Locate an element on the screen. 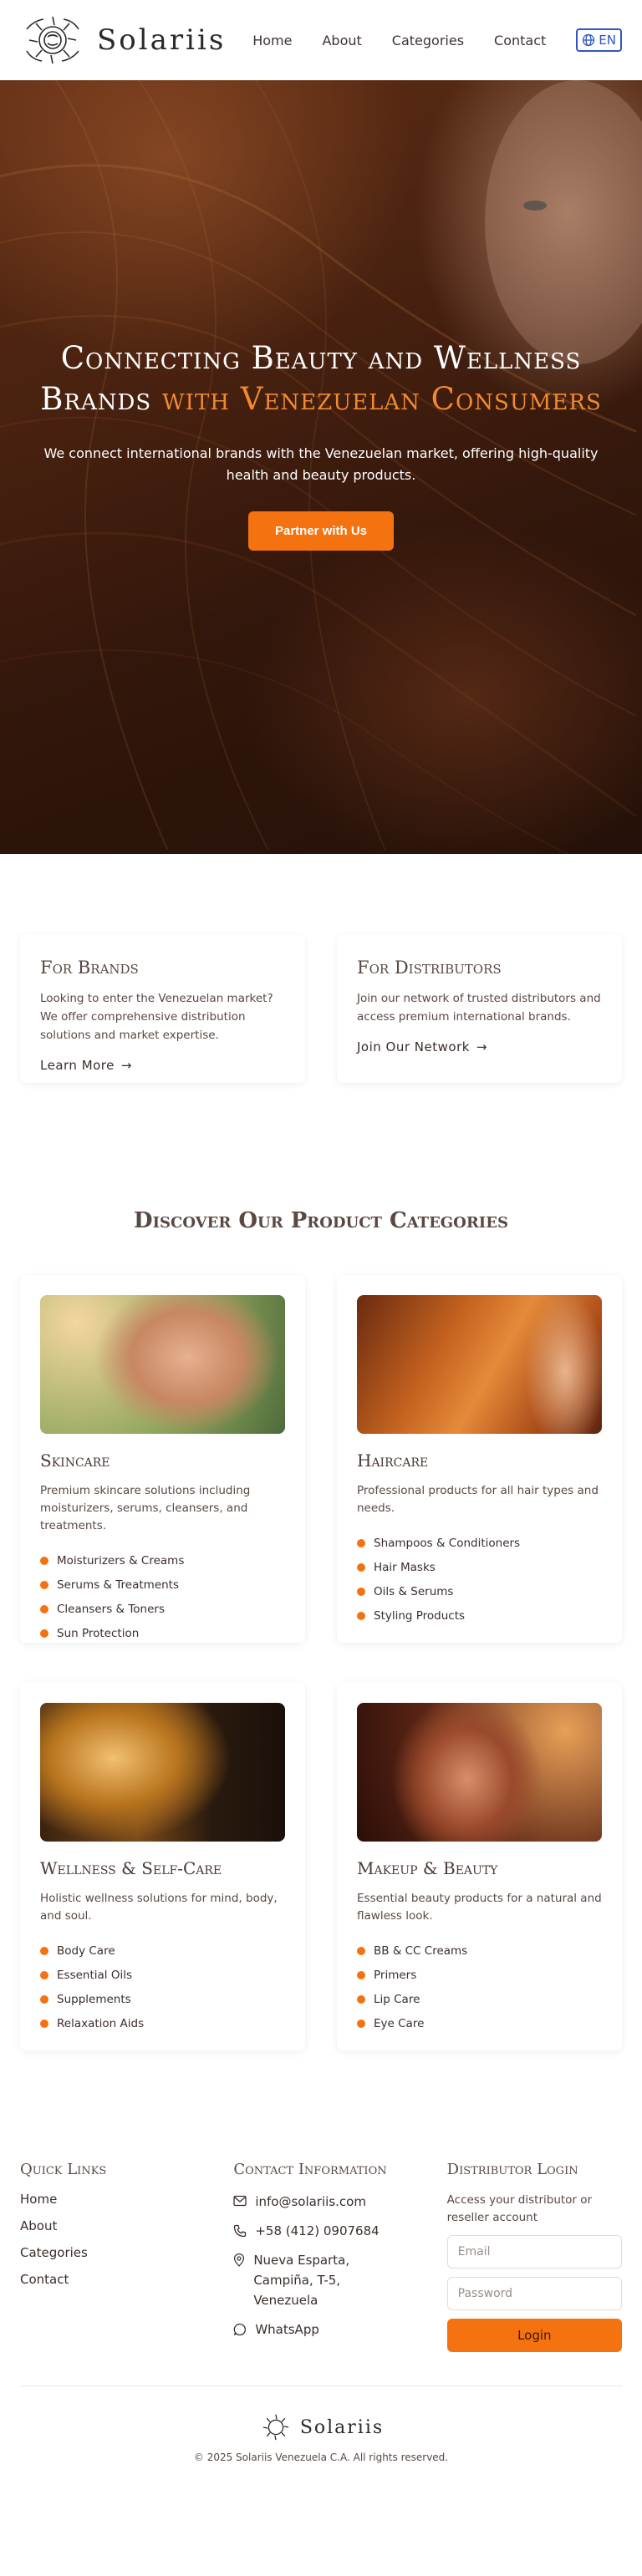 The image size is (642, 2576). list-item: Body Care is located at coordinates (162, 1950).